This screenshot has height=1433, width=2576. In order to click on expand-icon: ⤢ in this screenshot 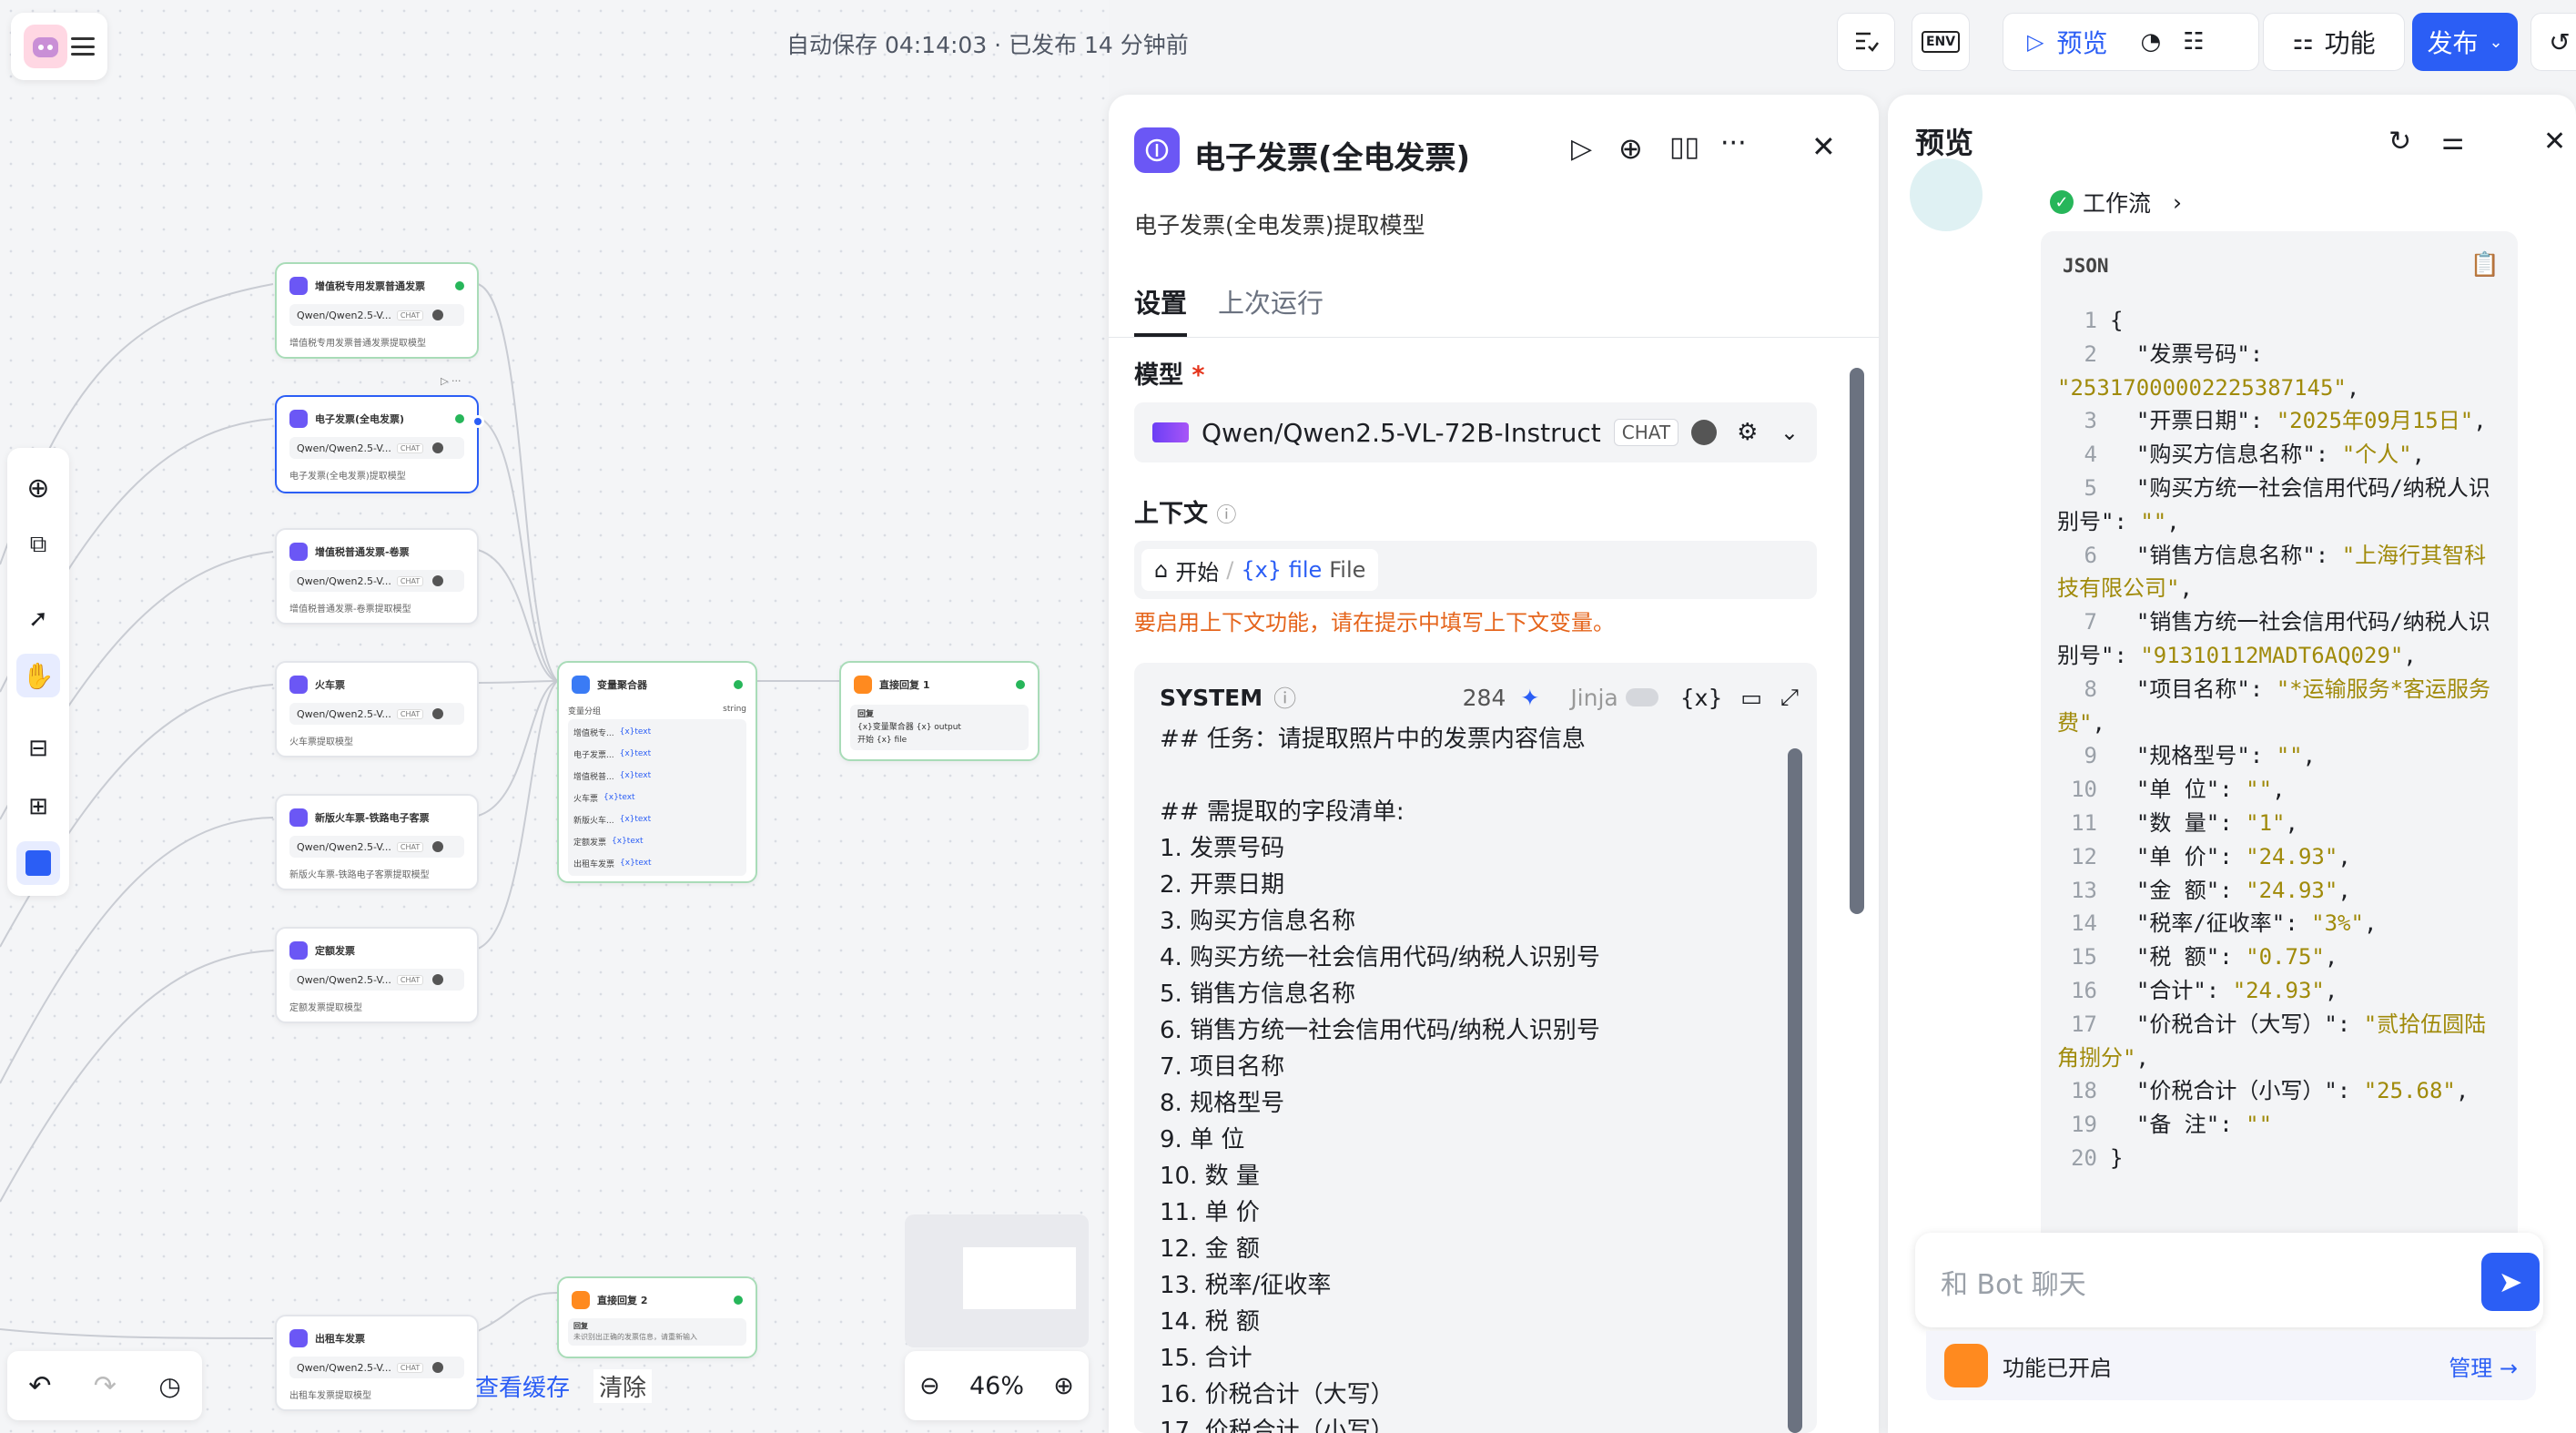, I will do `click(1789, 697)`.